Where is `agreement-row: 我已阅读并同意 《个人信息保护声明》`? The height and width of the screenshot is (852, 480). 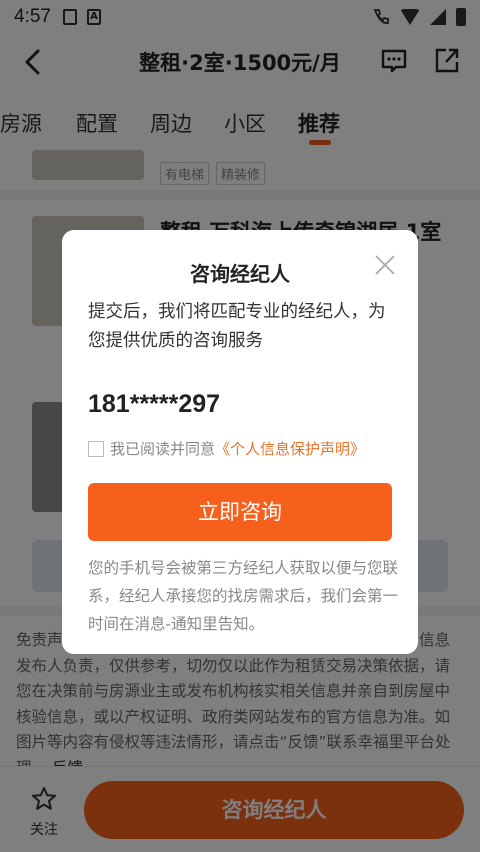
agreement-row: 我已阅读并同意 《个人信息保护声明》 is located at coordinates (226, 448).